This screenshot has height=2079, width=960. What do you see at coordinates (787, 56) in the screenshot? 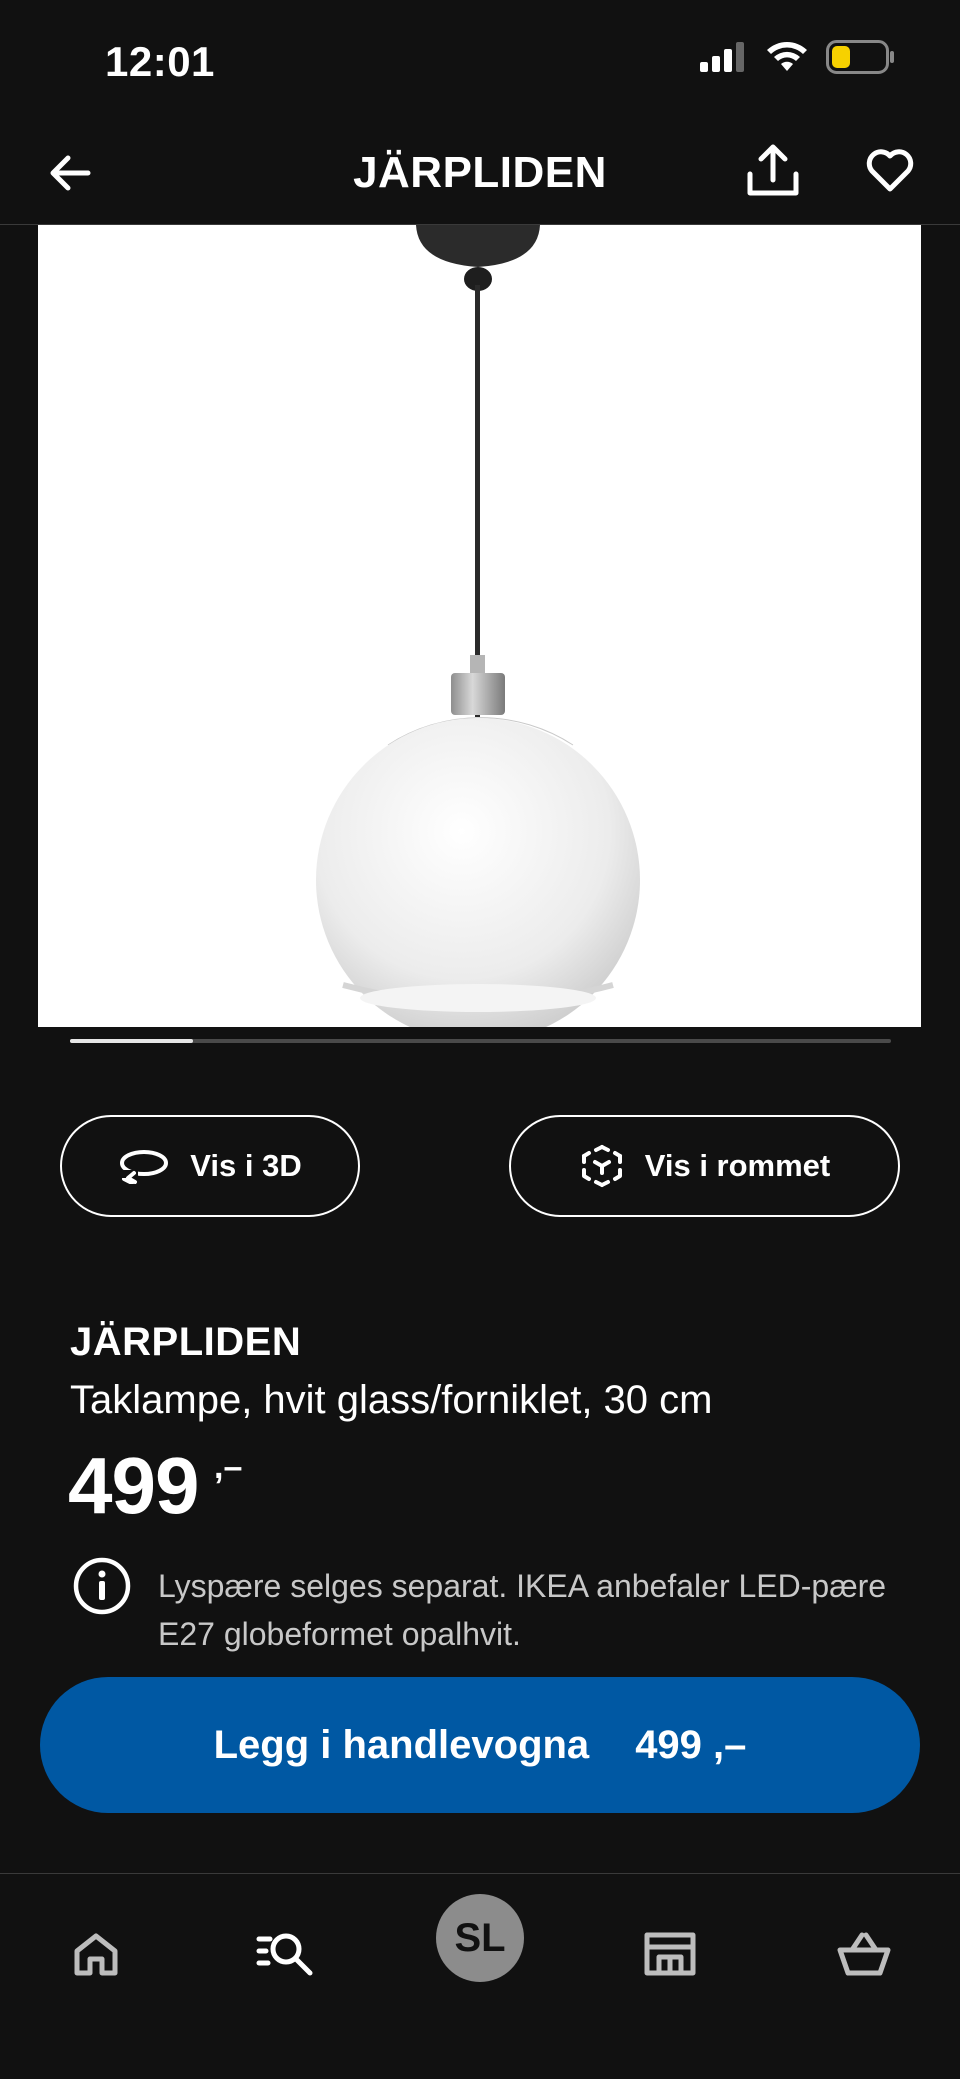
I see `wifi-icon` at bounding box center [787, 56].